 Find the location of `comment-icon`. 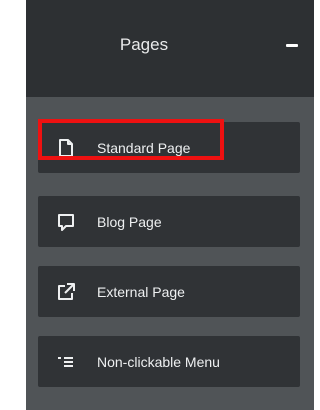

comment-icon is located at coordinates (66, 222).